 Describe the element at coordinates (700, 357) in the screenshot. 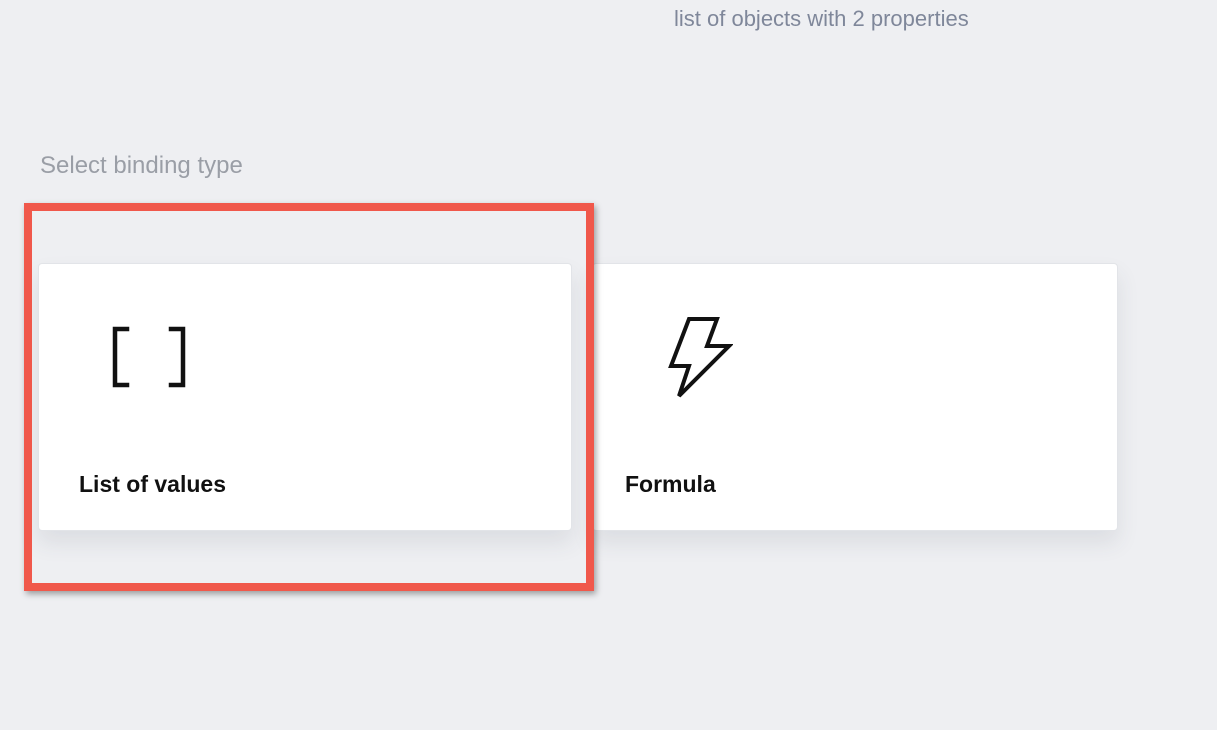

I see `lightning-icon` at that location.